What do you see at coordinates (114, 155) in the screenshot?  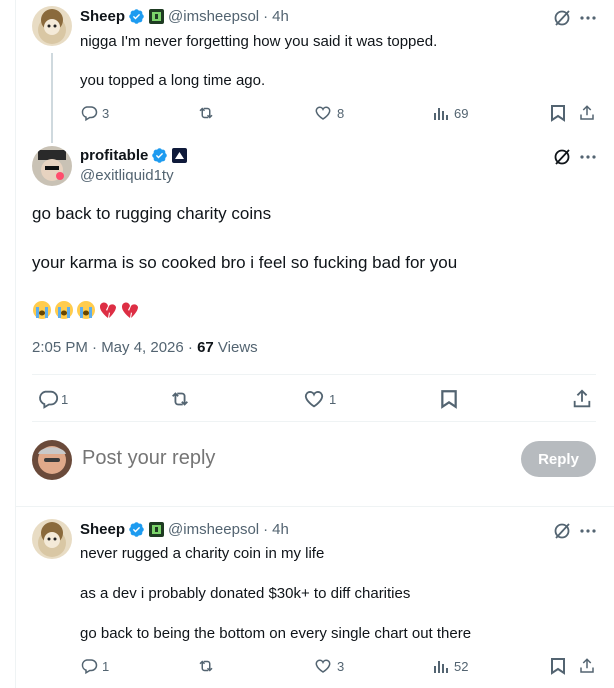 I see `display-name: profitable` at bounding box center [114, 155].